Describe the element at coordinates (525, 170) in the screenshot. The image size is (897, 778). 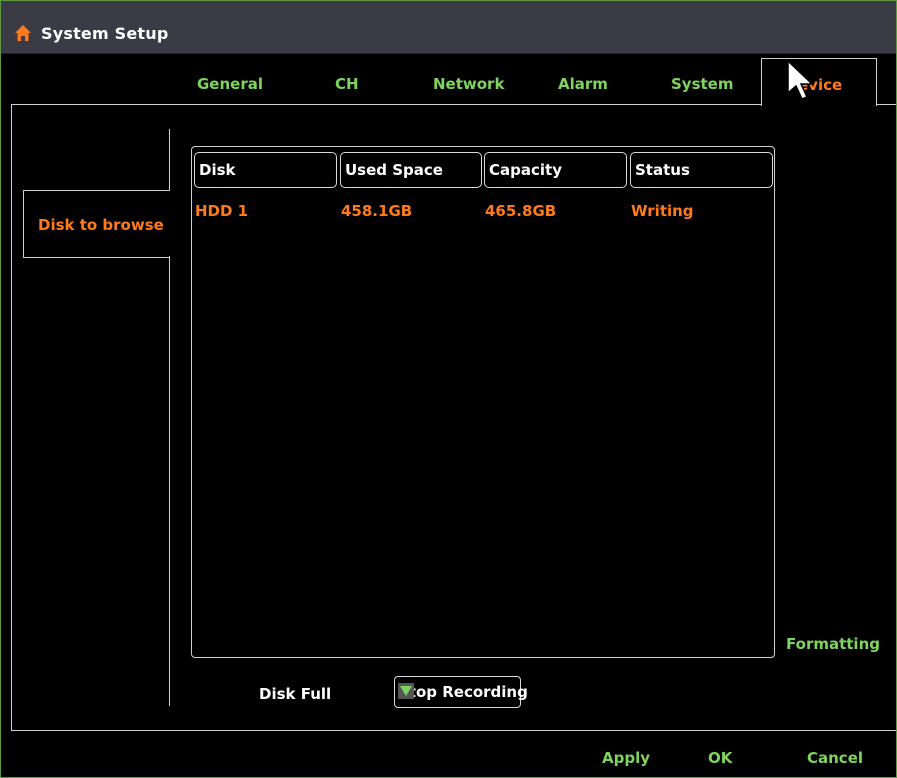
I see `column-header-label: Capacity` at that location.